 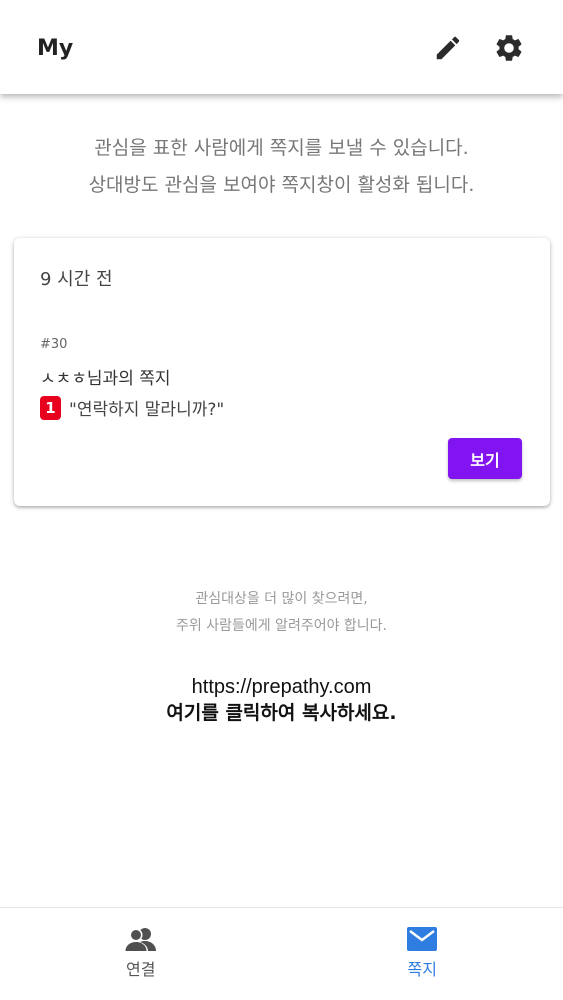 What do you see at coordinates (76, 279) in the screenshot?
I see `message-time: 9 시간 전` at bounding box center [76, 279].